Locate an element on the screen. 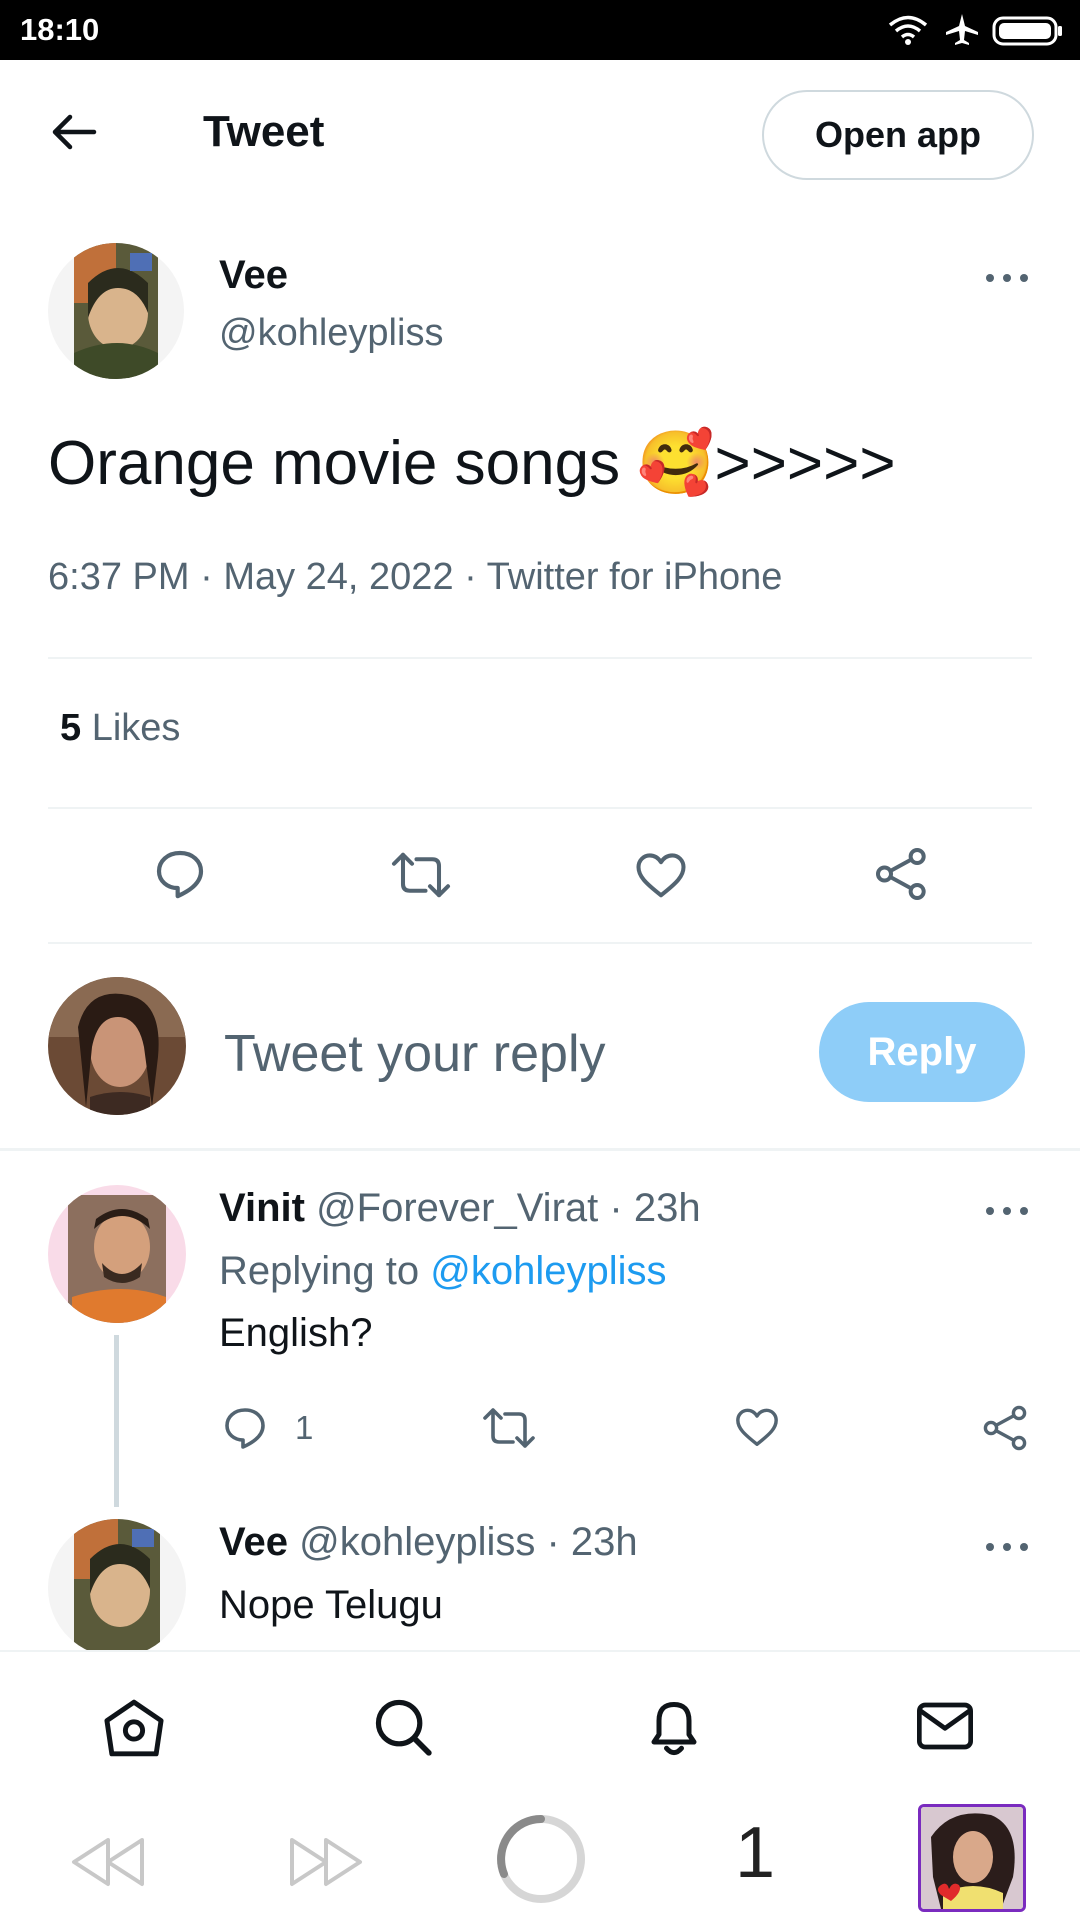 Image resolution: width=1080 pixels, height=1920 pixels. back-arrow-icon is located at coordinates (74, 132).